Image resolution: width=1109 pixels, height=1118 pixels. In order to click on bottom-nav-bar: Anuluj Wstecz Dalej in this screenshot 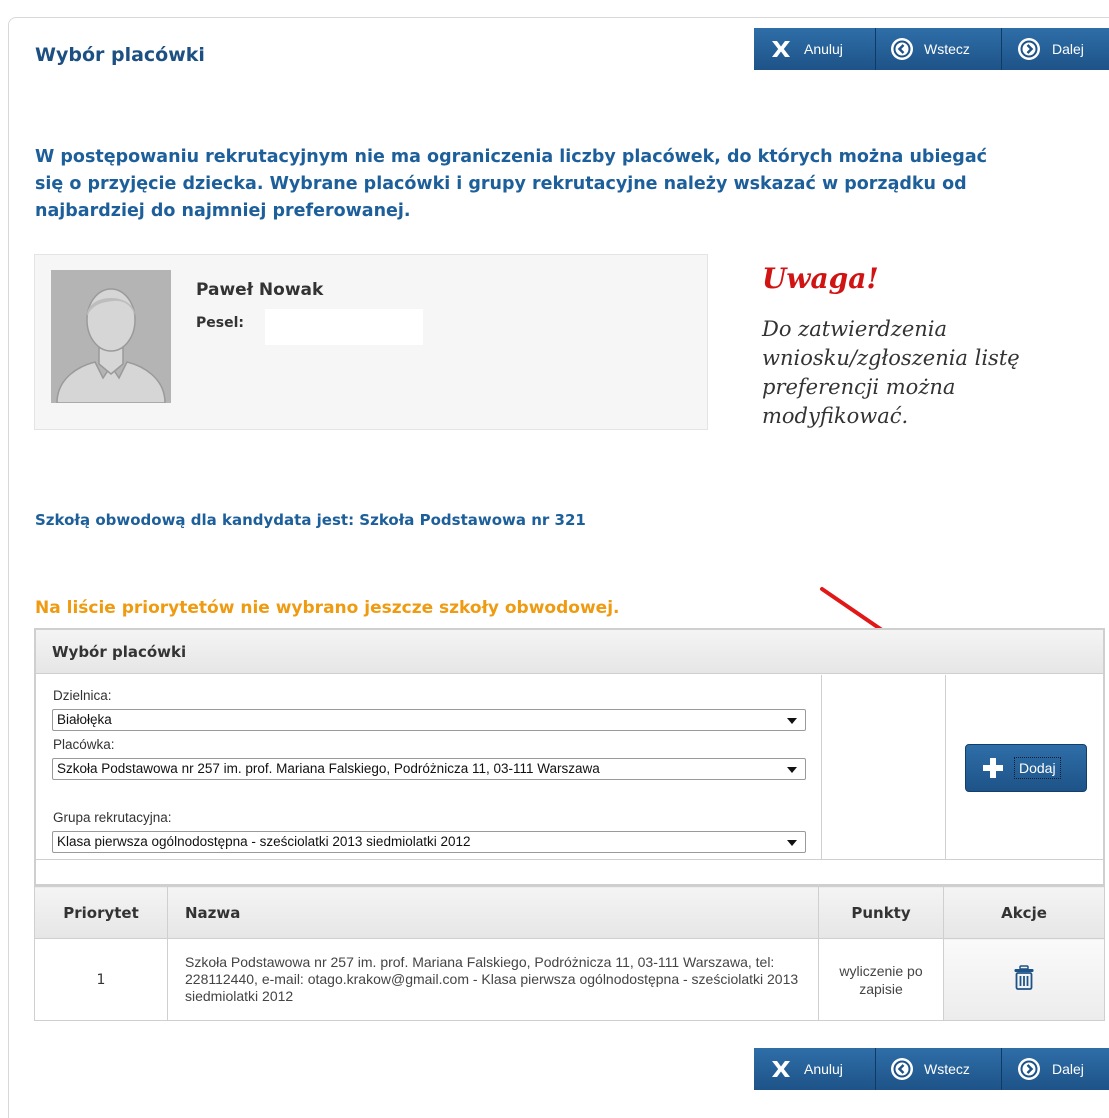, I will do `click(931, 1069)`.